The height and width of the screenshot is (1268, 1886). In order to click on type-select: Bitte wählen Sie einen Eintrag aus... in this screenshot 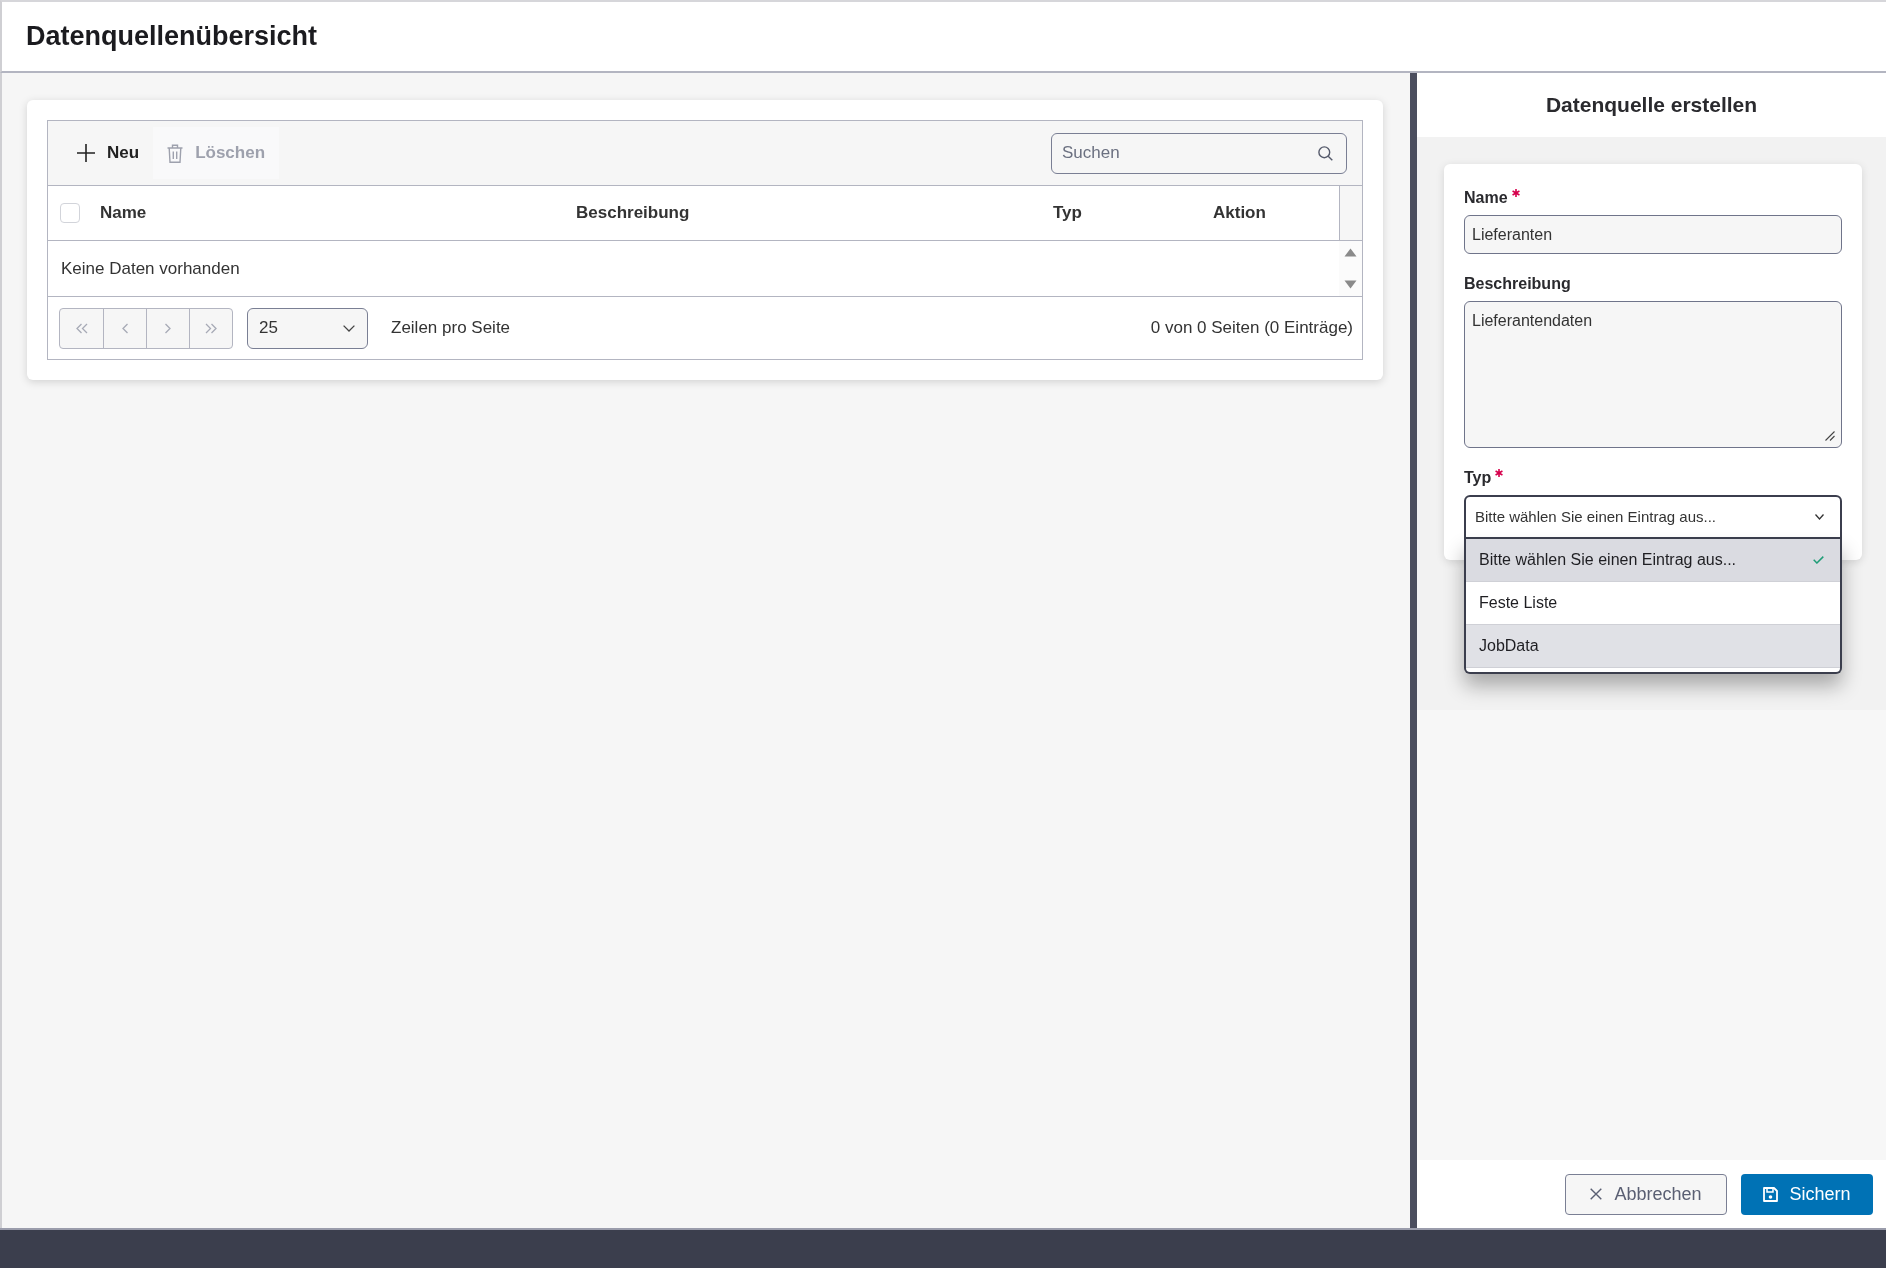, I will do `click(1653, 517)`.